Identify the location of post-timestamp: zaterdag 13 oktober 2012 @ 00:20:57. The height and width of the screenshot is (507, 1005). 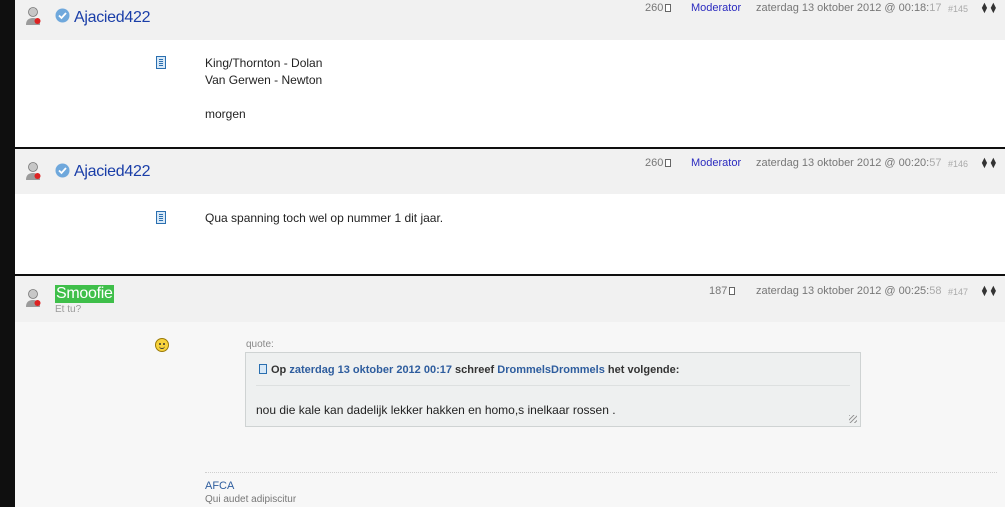
(848, 163).